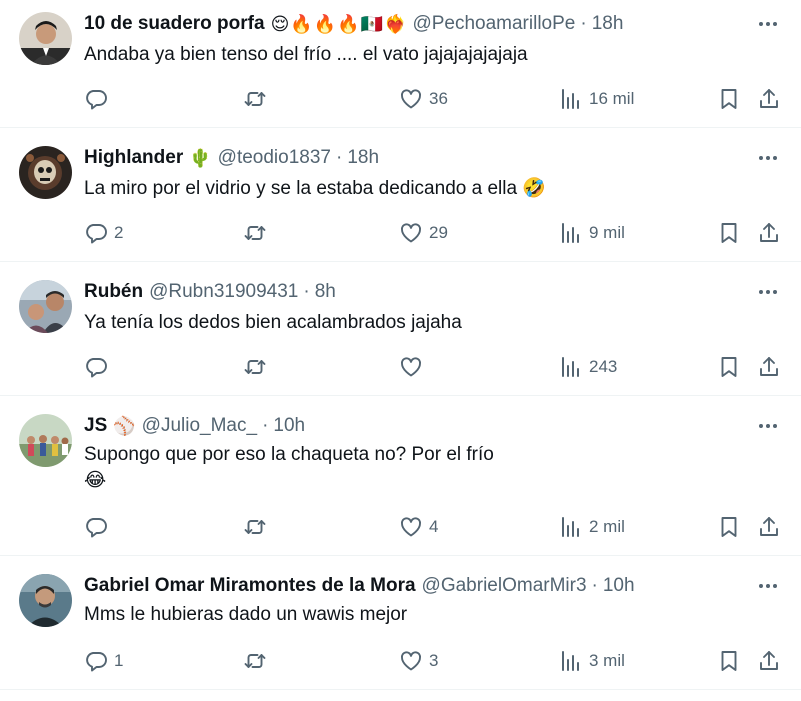 The image size is (801, 701). What do you see at coordinates (423, 233) in the screenshot?
I see `like-button: 29` at bounding box center [423, 233].